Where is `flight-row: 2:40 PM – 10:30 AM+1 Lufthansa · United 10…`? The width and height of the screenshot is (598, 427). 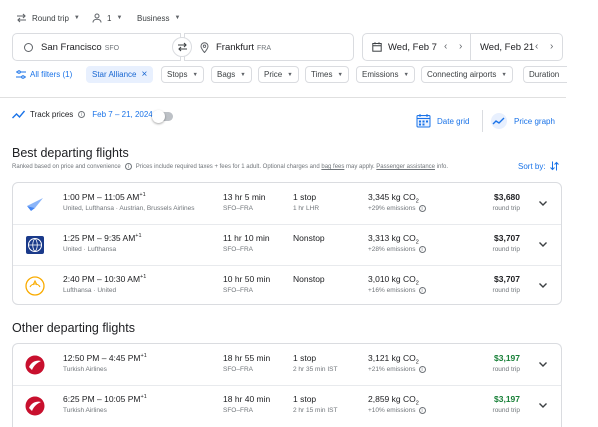 flight-row: 2:40 PM – 10:30 AM+1 Lufthansa · United 10… is located at coordinates (287, 284).